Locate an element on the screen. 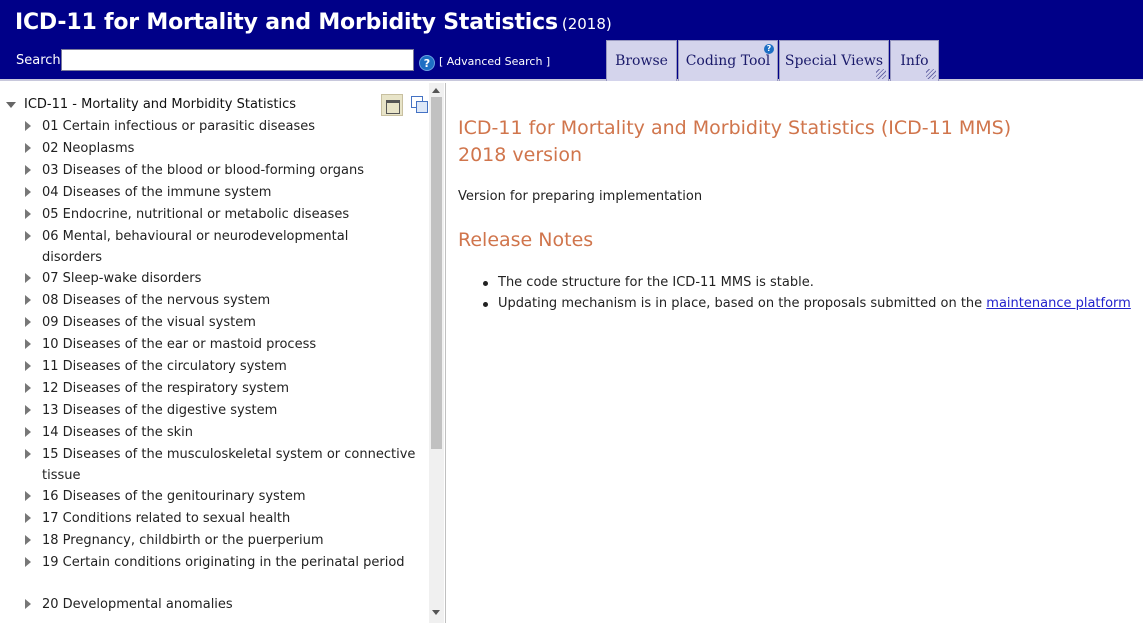 This screenshot has width=1143, height=623. help-icon: ? is located at coordinates (427, 63).